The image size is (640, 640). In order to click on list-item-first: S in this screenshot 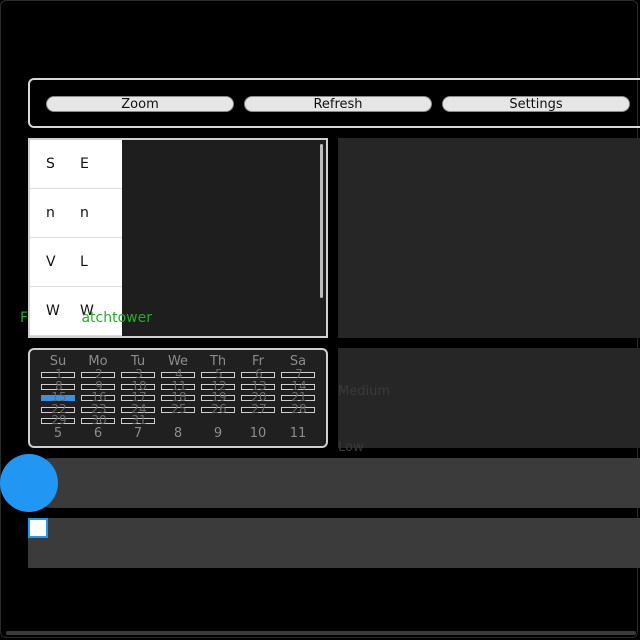, I will do `click(50, 164)`.